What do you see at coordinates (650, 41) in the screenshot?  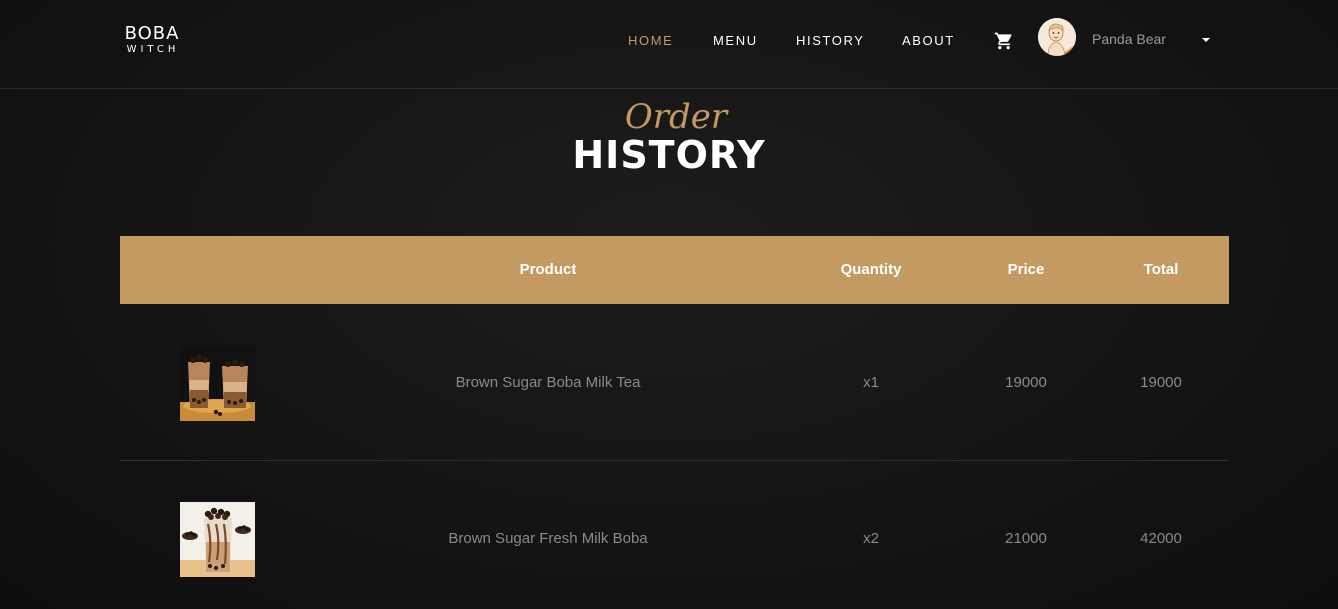 I see `nav-link-home: HOME` at bounding box center [650, 41].